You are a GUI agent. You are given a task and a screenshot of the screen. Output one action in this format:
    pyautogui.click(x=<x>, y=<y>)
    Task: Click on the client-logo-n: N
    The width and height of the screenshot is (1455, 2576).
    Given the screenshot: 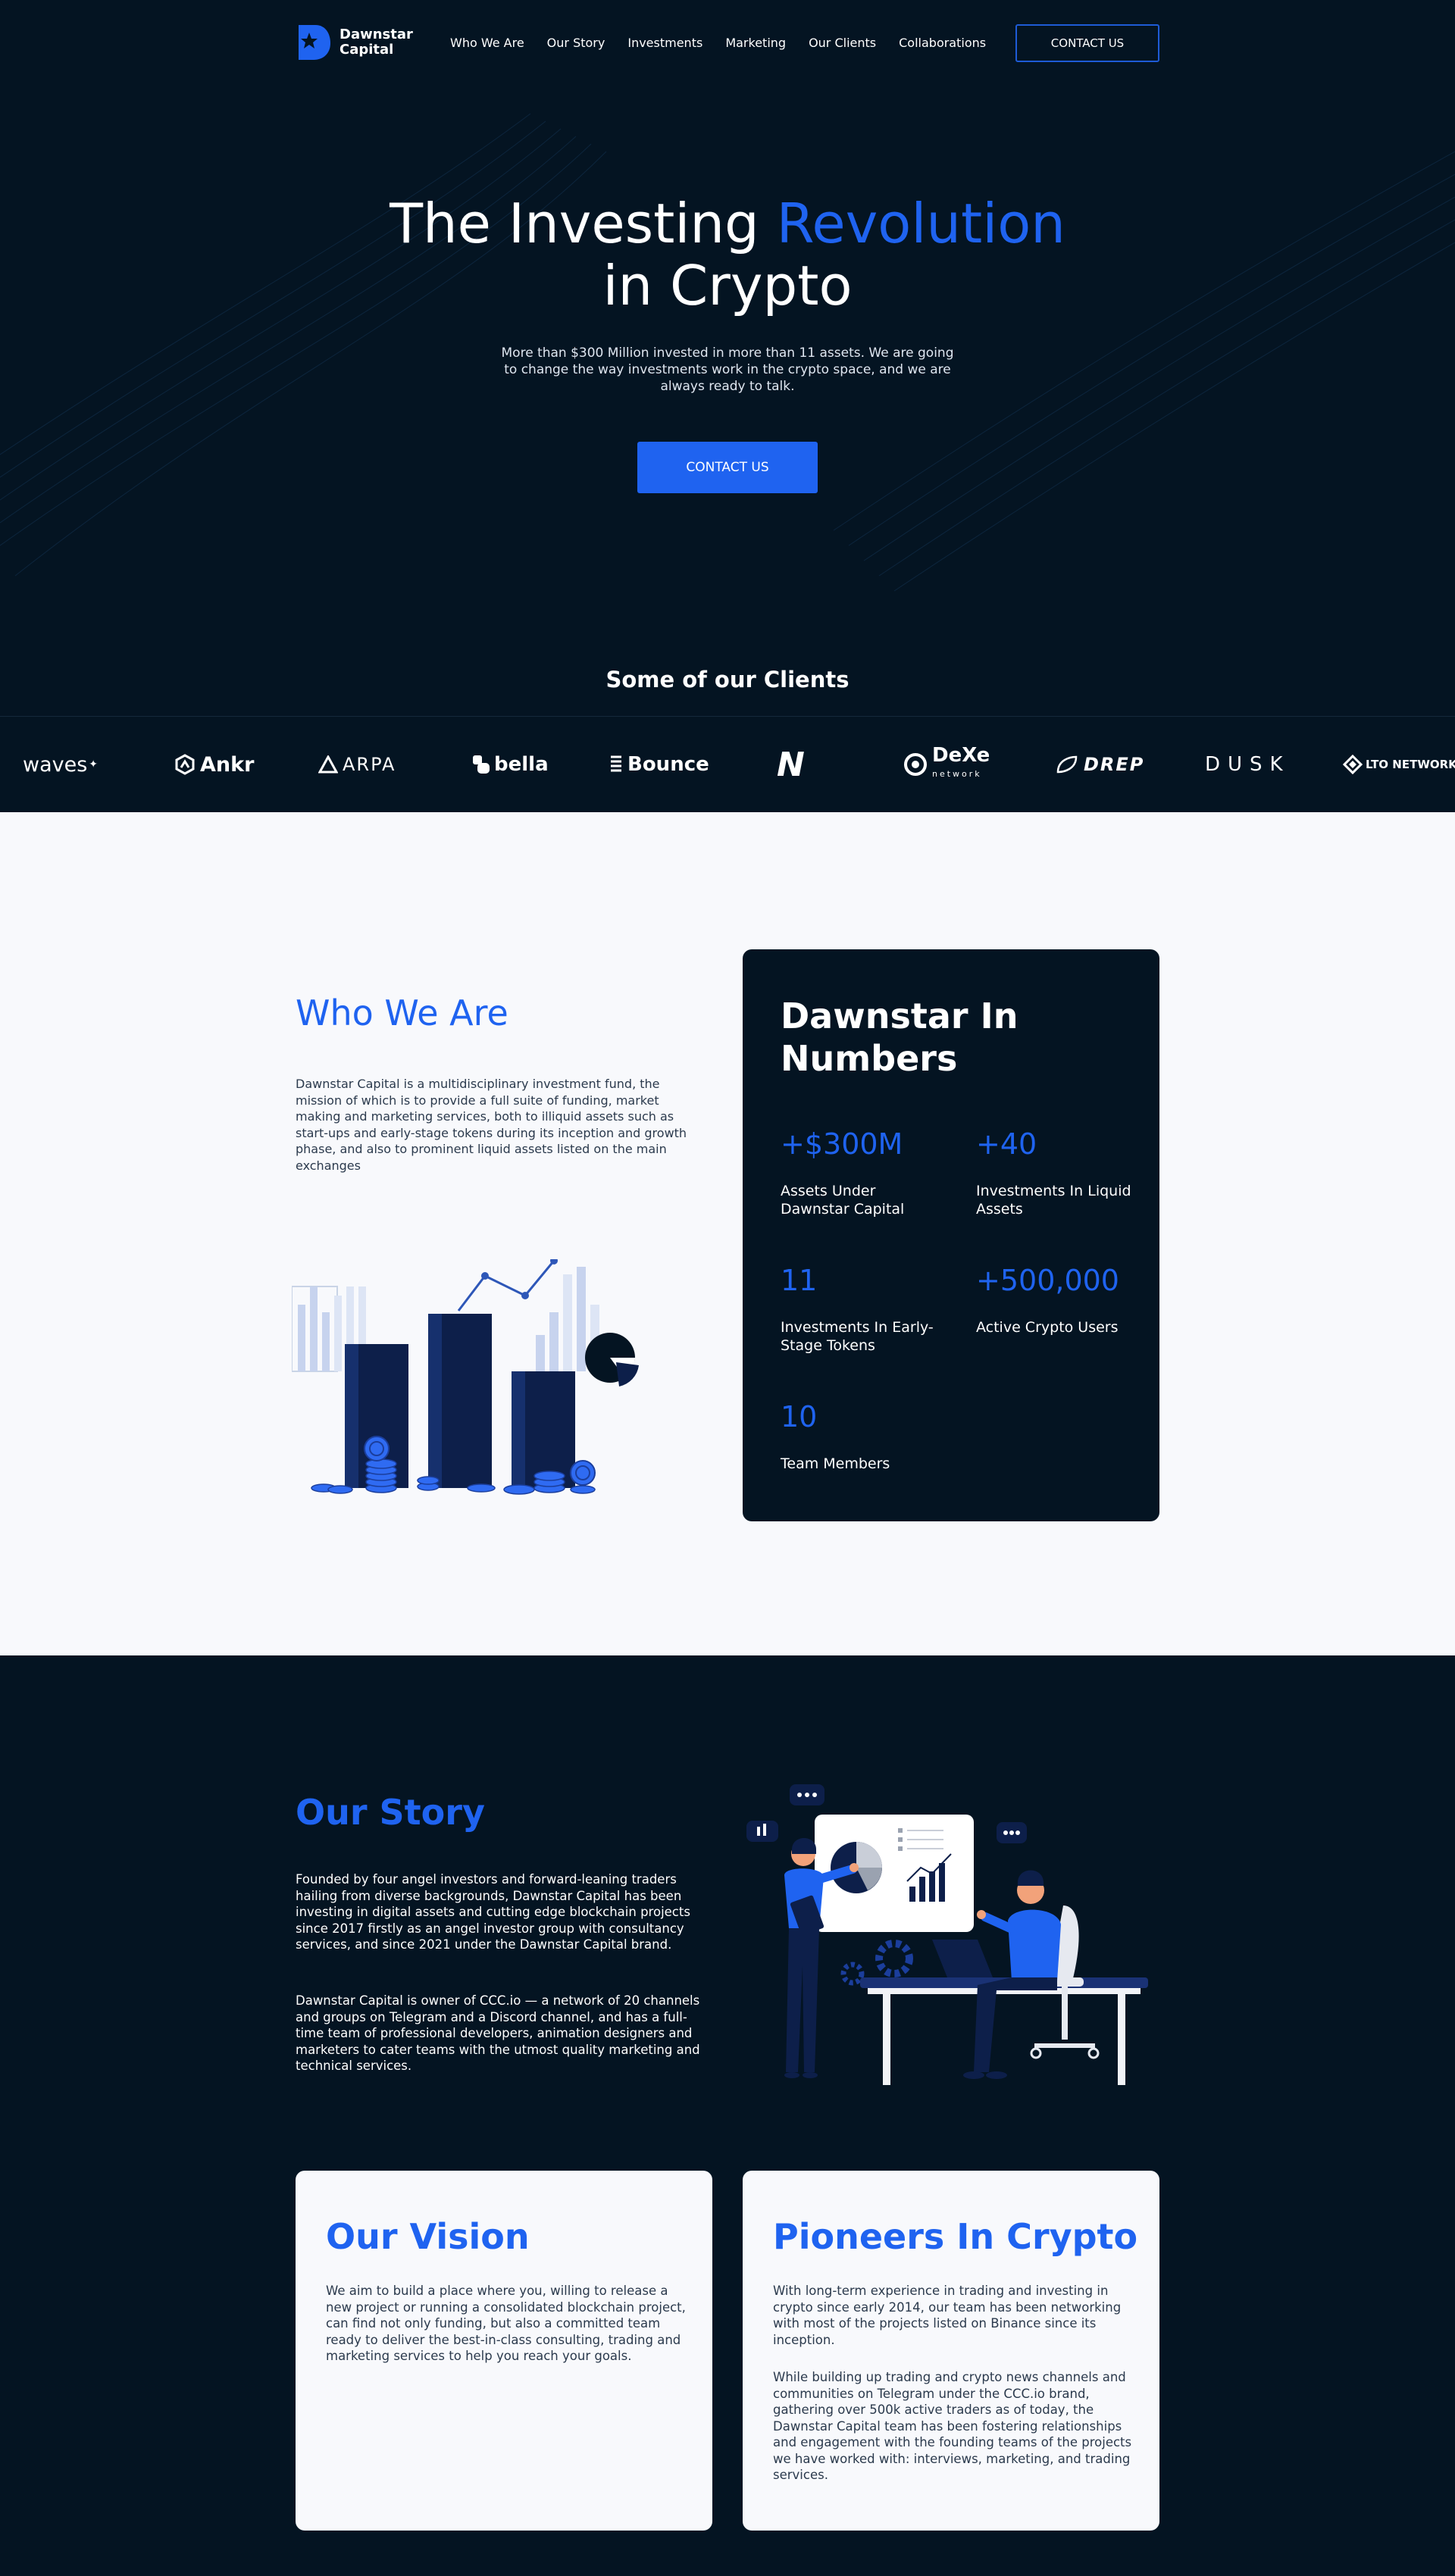 What is the action you would take?
    pyautogui.click(x=791, y=765)
    